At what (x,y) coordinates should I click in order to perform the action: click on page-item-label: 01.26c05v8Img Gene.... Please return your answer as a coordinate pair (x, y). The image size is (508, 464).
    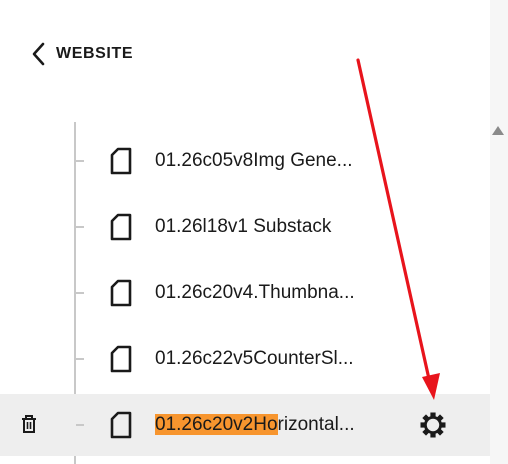
    Looking at the image, I should click on (254, 160).